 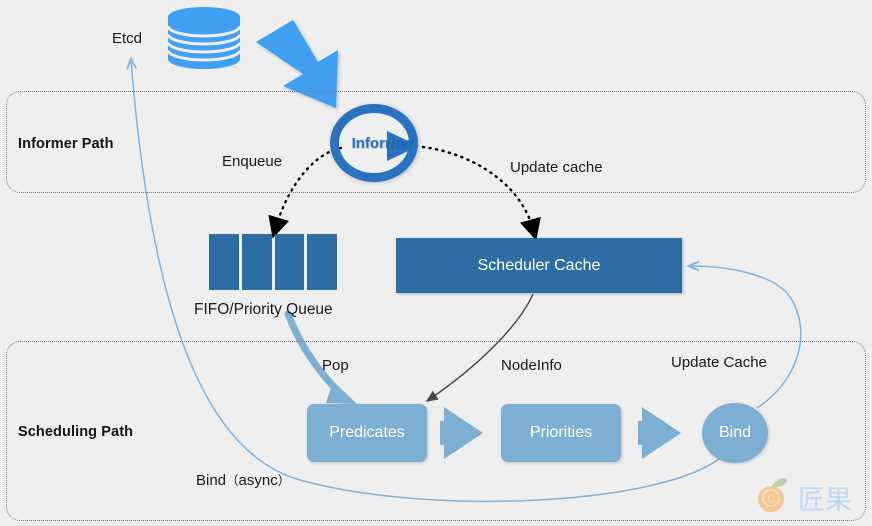 I want to click on bind-async-label: Bind（async）, so click(x=243, y=479).